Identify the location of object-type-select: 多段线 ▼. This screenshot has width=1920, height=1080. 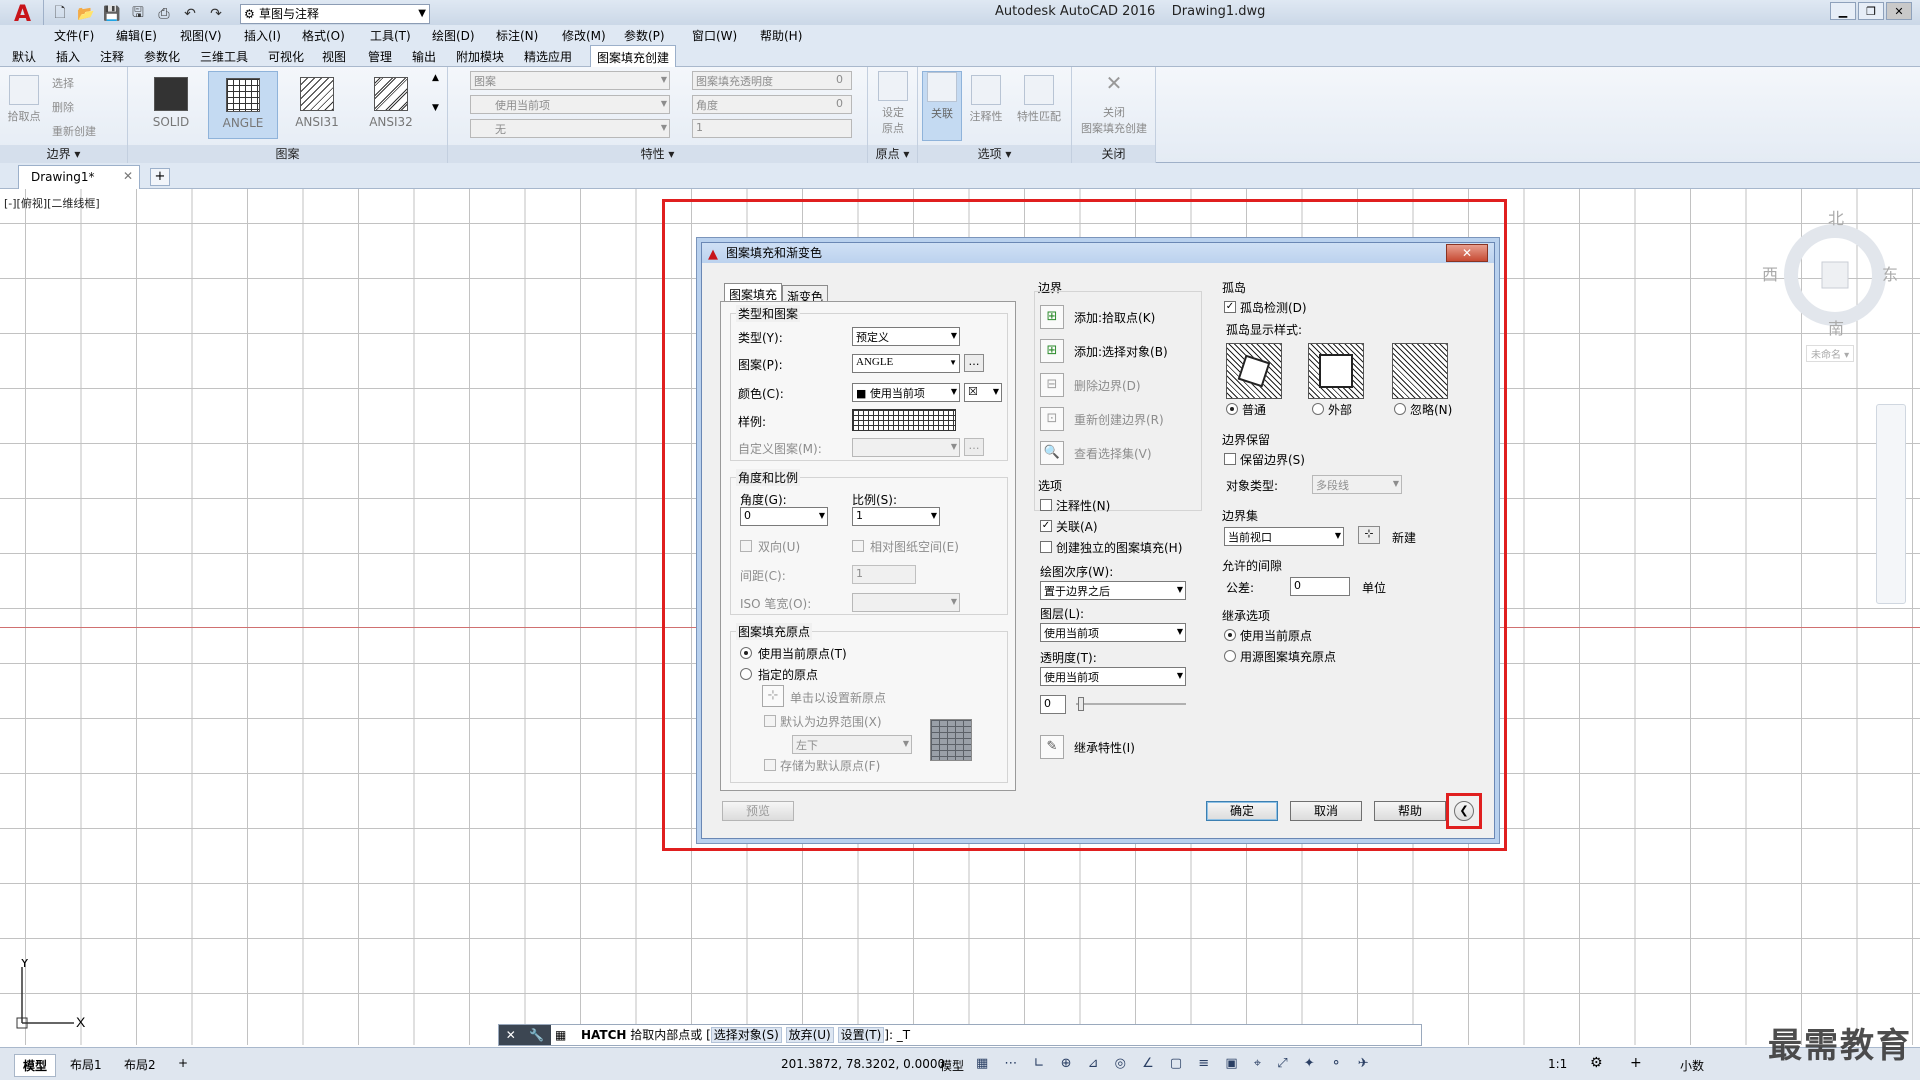
(1357, 484).